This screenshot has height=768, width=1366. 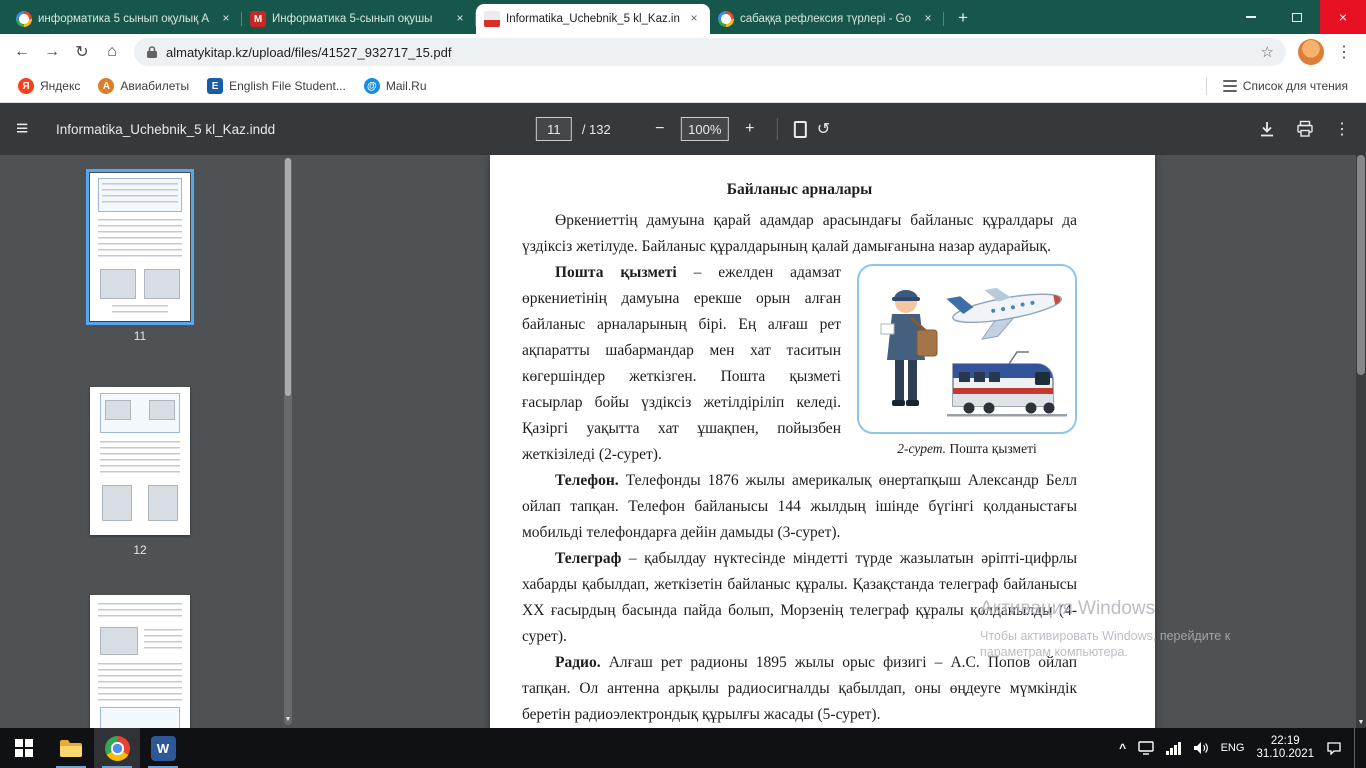 I want to click on site-favicon: М, so click(x=258, y=19).